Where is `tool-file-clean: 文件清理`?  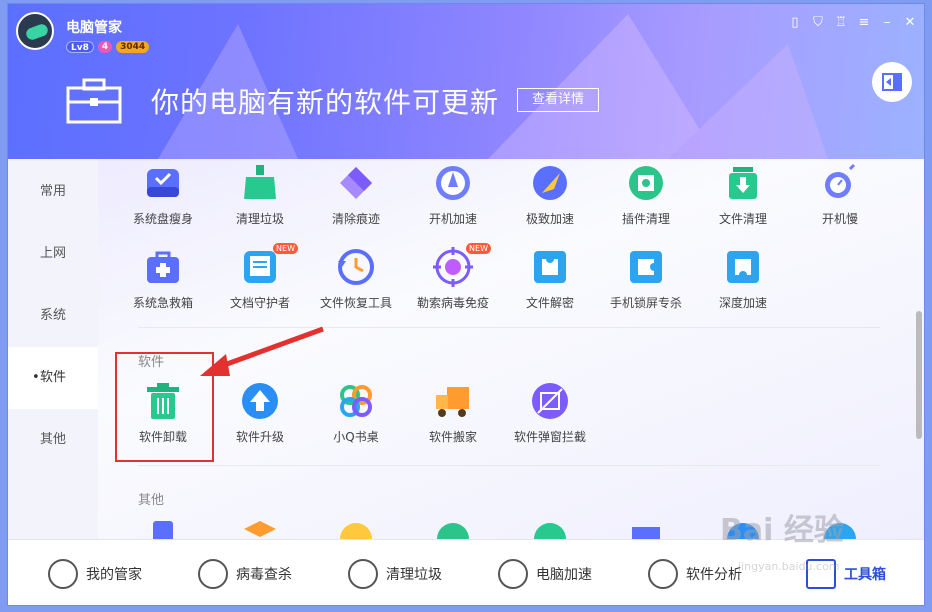 tool-file-clean: 文件清理 is located at coordinates (743, 195).